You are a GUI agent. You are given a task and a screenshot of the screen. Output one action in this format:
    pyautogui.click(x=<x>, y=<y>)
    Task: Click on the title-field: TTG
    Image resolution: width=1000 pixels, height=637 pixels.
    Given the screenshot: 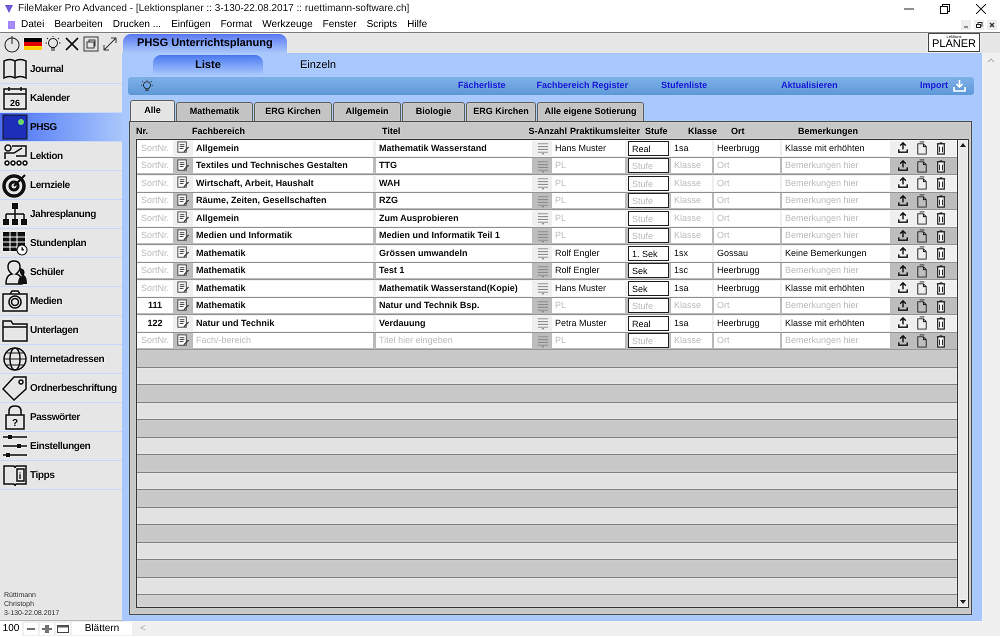 What is the action you would take?
    pyautogui.click(x=454, y=166)
    